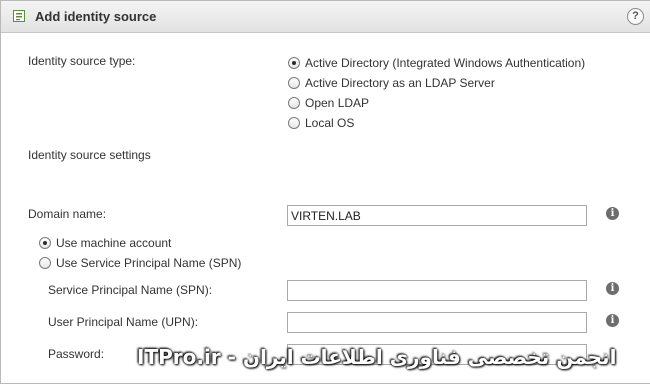 The width and height of the screenshot is (650, 384). I want to click on password-label: Password:, so click(76, 354).